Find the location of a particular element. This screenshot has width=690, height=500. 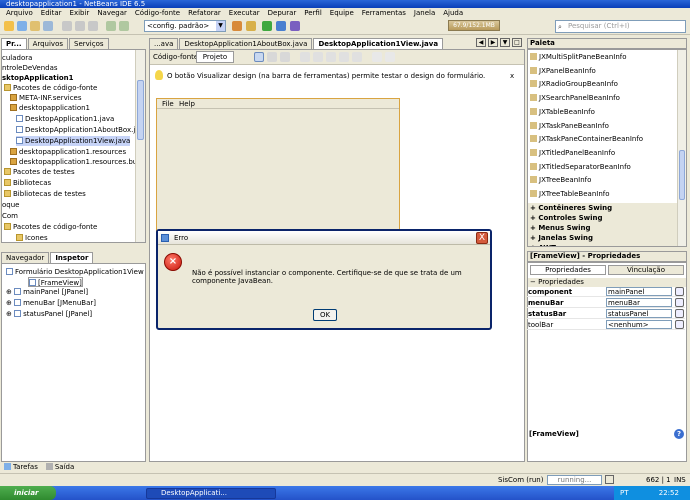

palette-item: JXPanelBeanInfo is located at coordinates (563, 71).